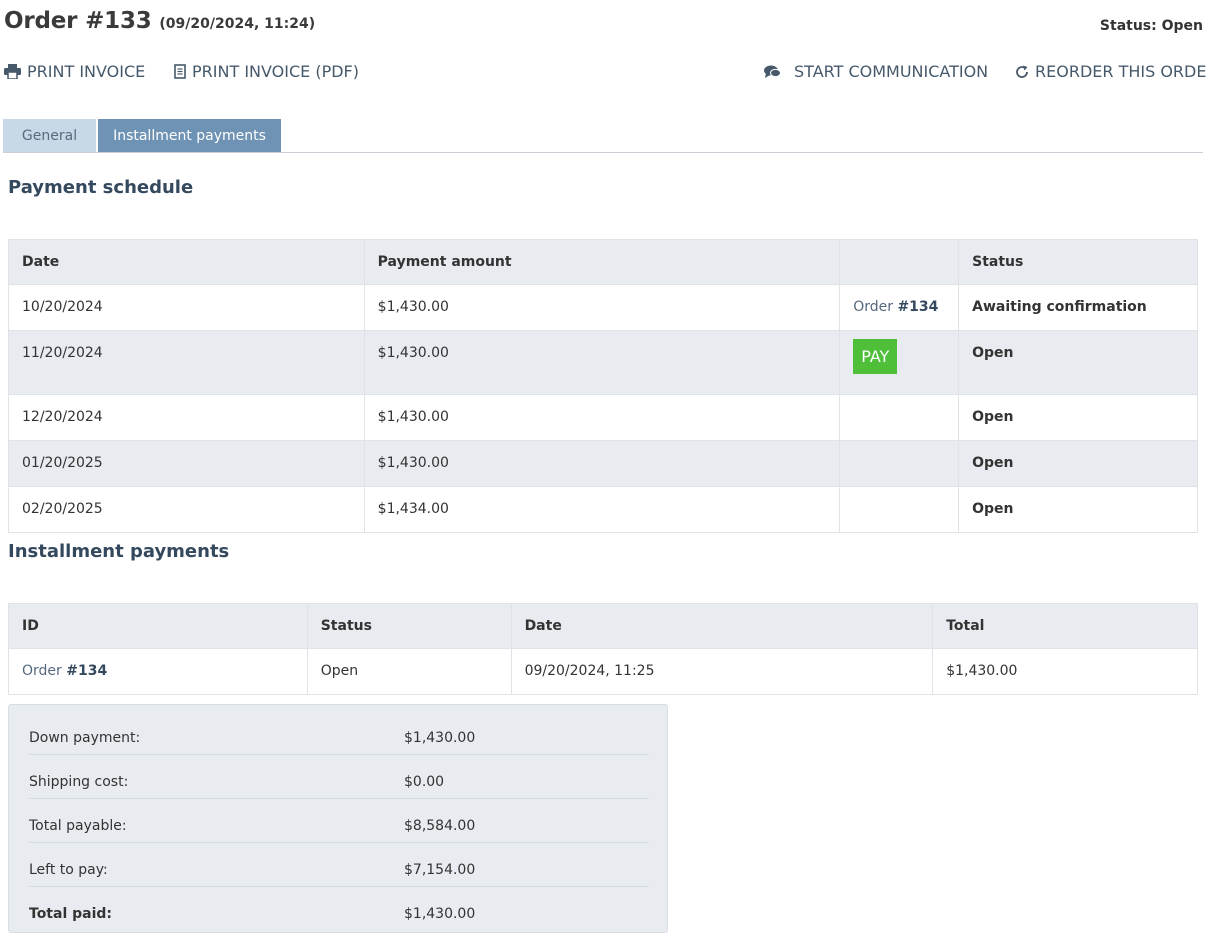  I want to click on start-communication-label: START COMMUNICATION, so click(891, 71).